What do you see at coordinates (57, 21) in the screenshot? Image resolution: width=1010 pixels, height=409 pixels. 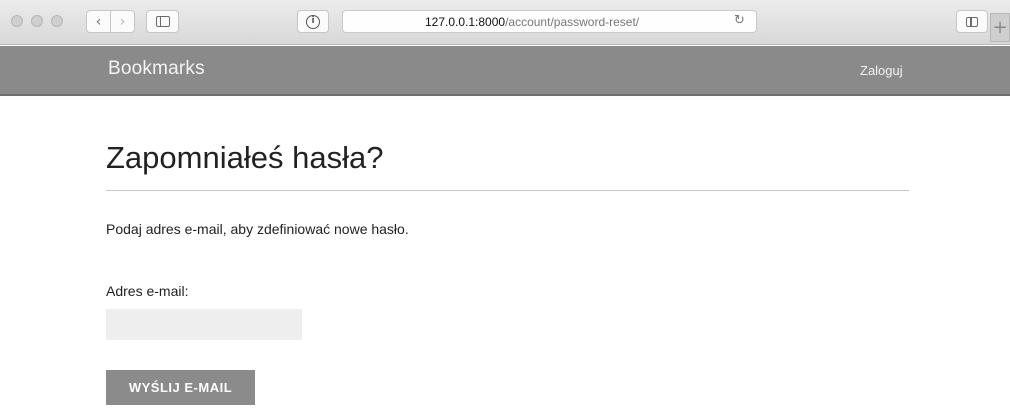 I see `zoom-window-button` at bounding box center [57, 21].